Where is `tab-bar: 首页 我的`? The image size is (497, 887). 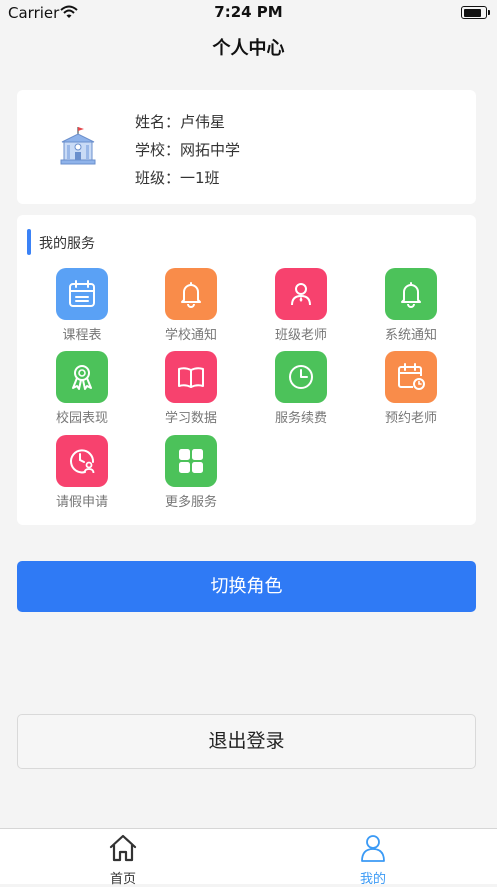 tab-bar: 首页 我的 is located at coordinates (248, 857).